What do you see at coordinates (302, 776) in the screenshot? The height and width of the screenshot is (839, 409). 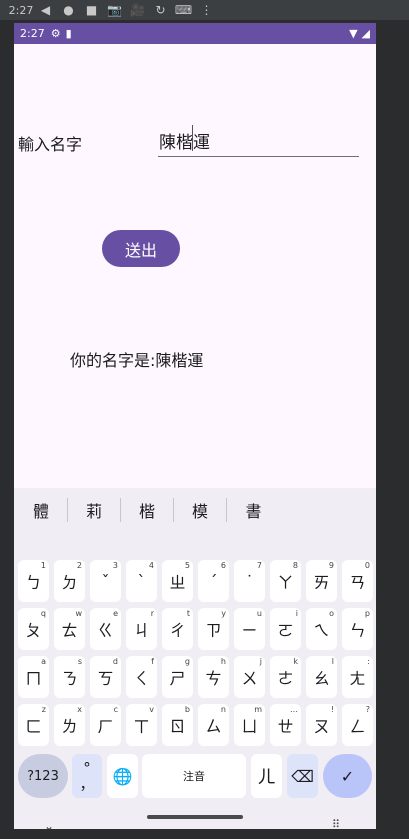 I see `backspace-icon: ⌫` at bounding box center [302, 776].